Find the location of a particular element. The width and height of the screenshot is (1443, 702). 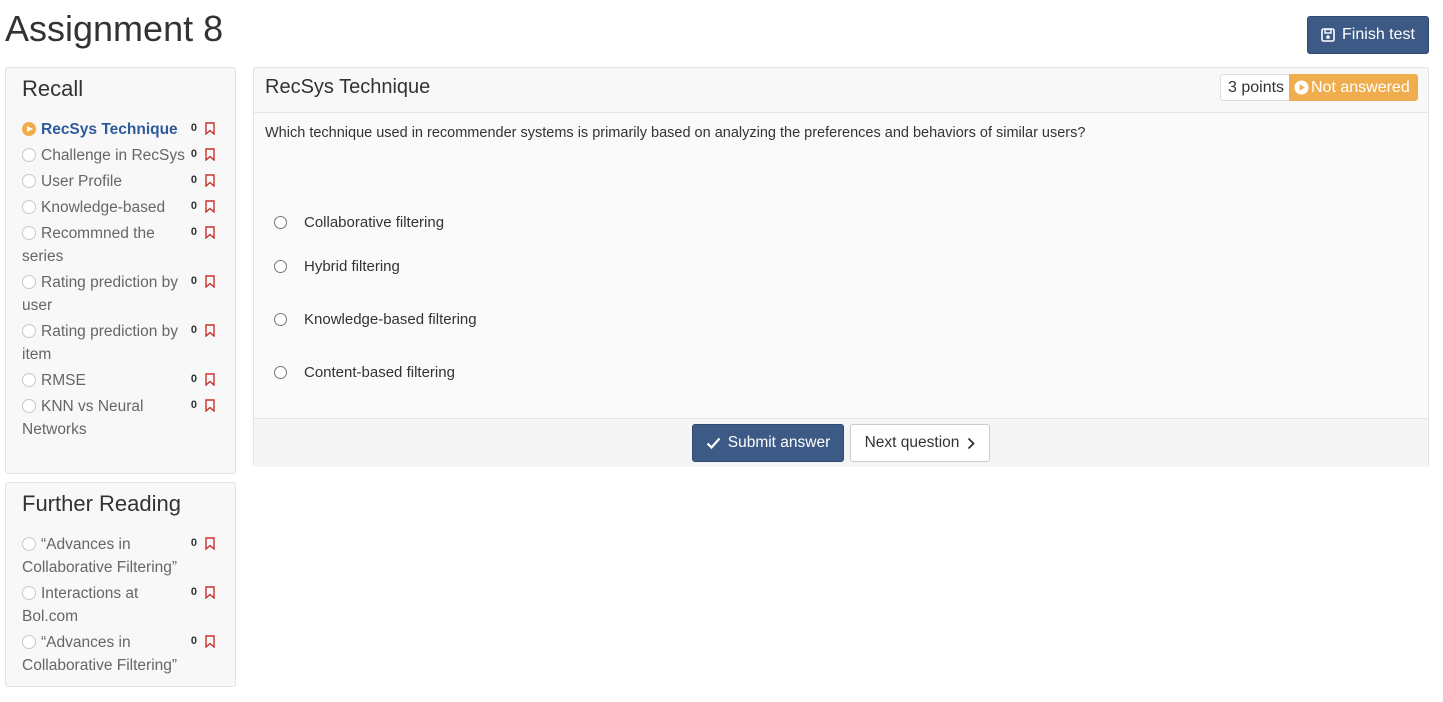

recall-item-label: KNN vs Neural Networks is located at coordinates (83, 418).